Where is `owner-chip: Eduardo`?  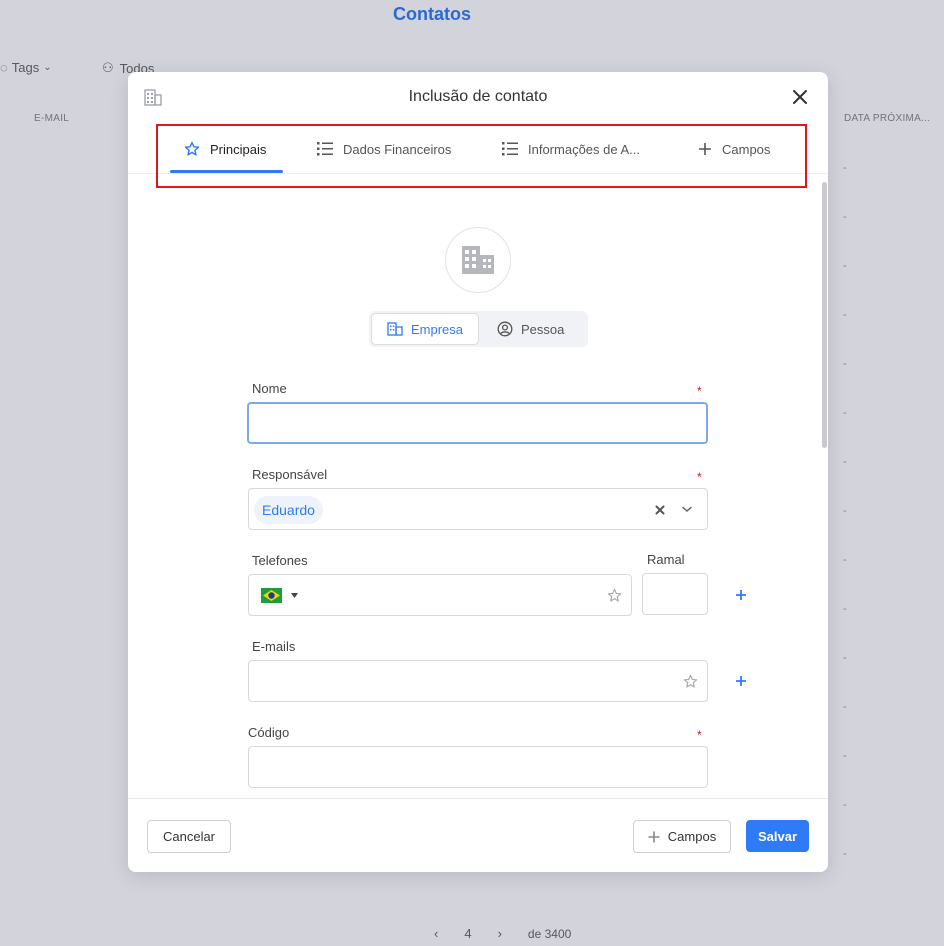 owner-chip: Eduardo is located at coordinates (288, 510).